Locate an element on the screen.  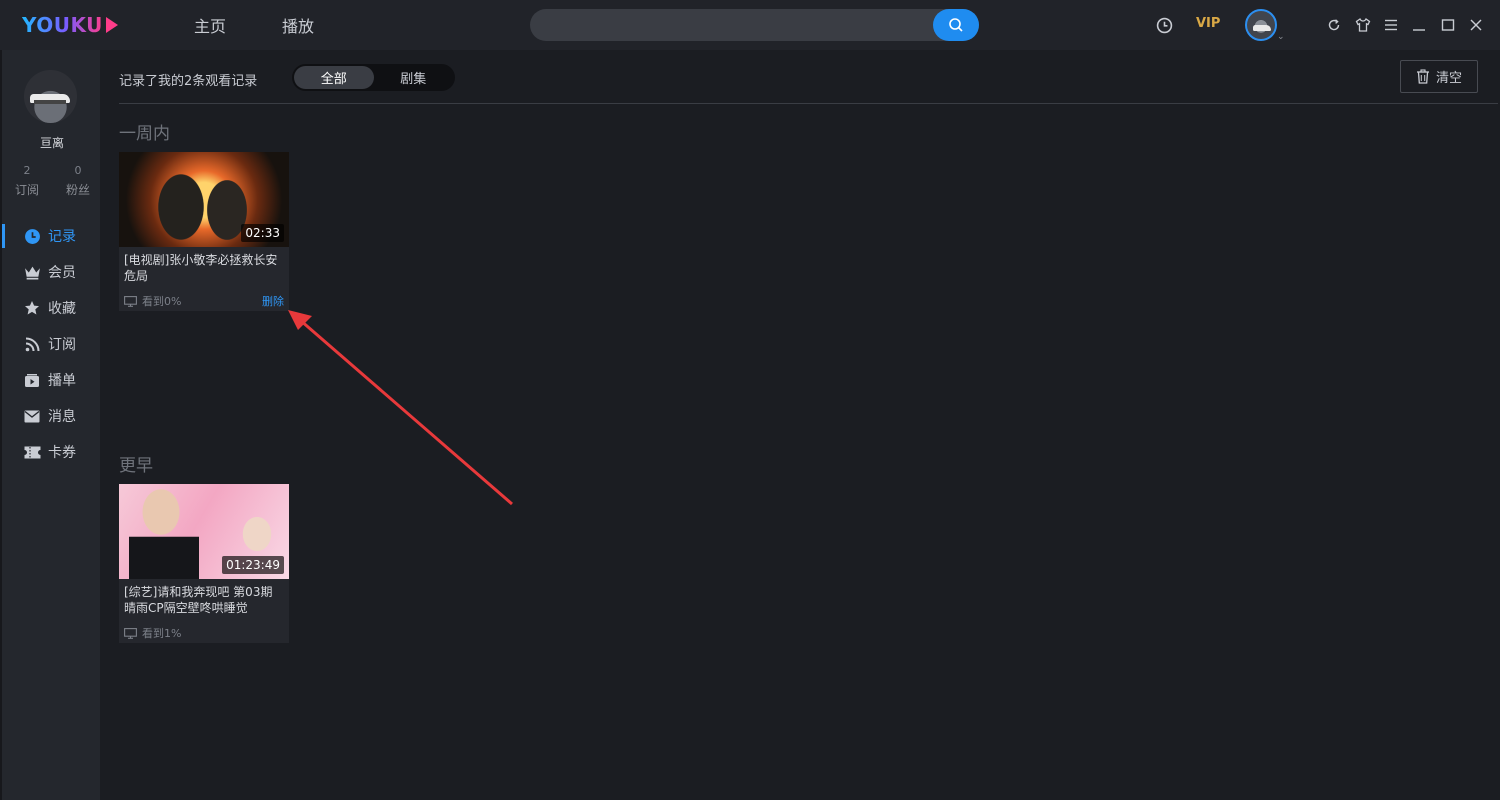
video-title: [电视剧]张小敬李必拯救长安危局 is located at coordinates (204, 268).